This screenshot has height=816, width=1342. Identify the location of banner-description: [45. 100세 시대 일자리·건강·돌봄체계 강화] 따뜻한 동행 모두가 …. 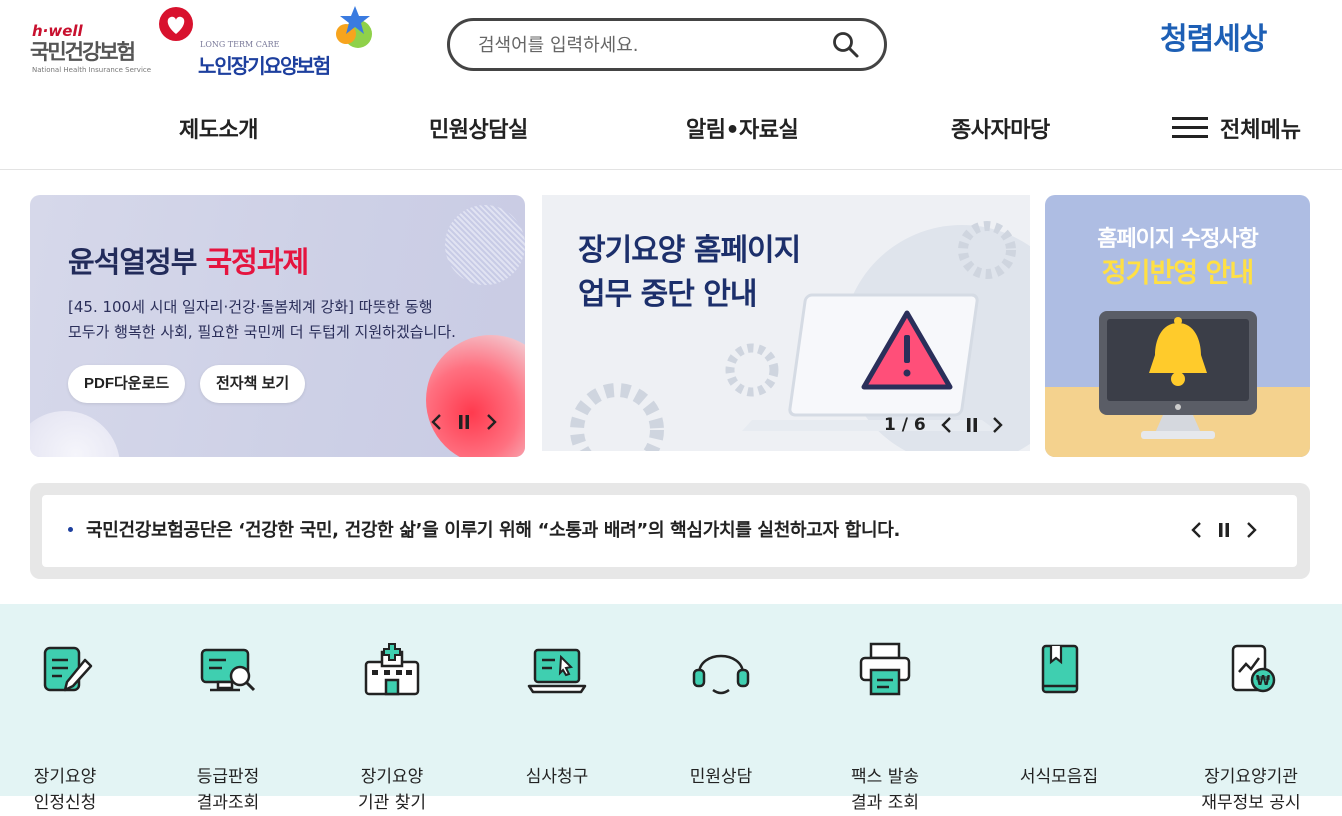
(262, 320).